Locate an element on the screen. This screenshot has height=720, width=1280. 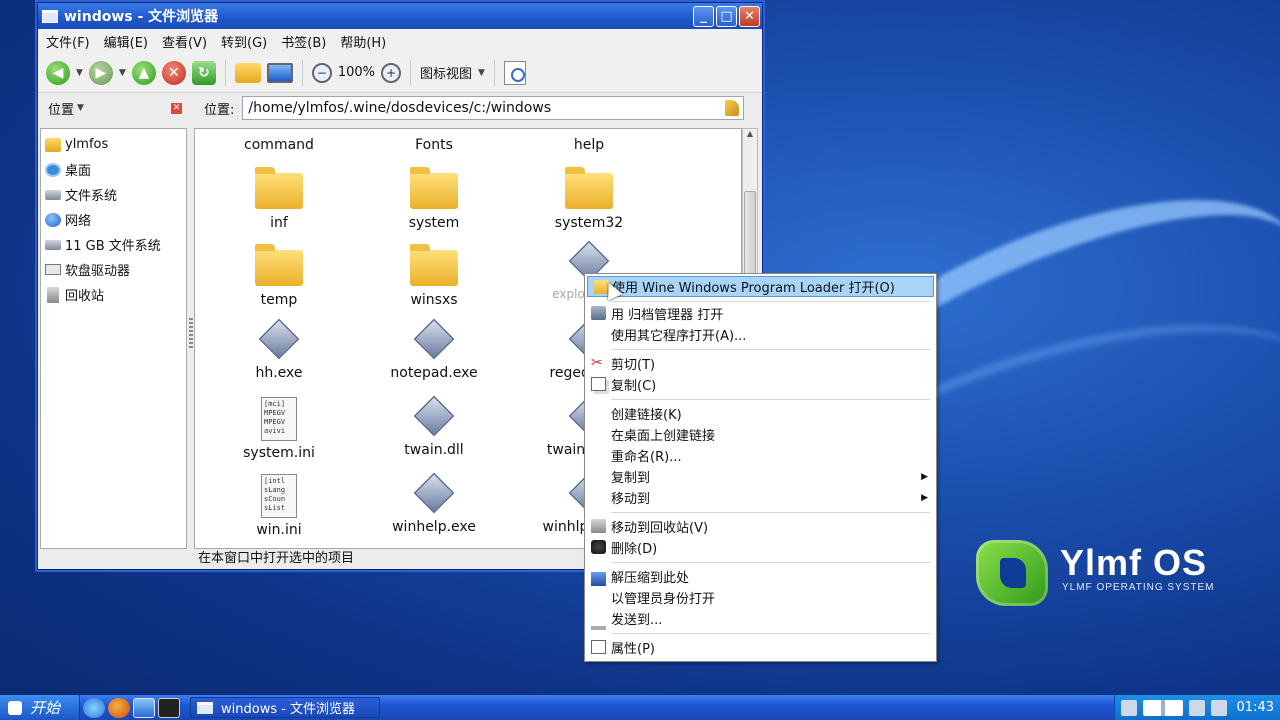
menu-item-copy-to: 复制到 ▶ is located at coordinates (760, 476).